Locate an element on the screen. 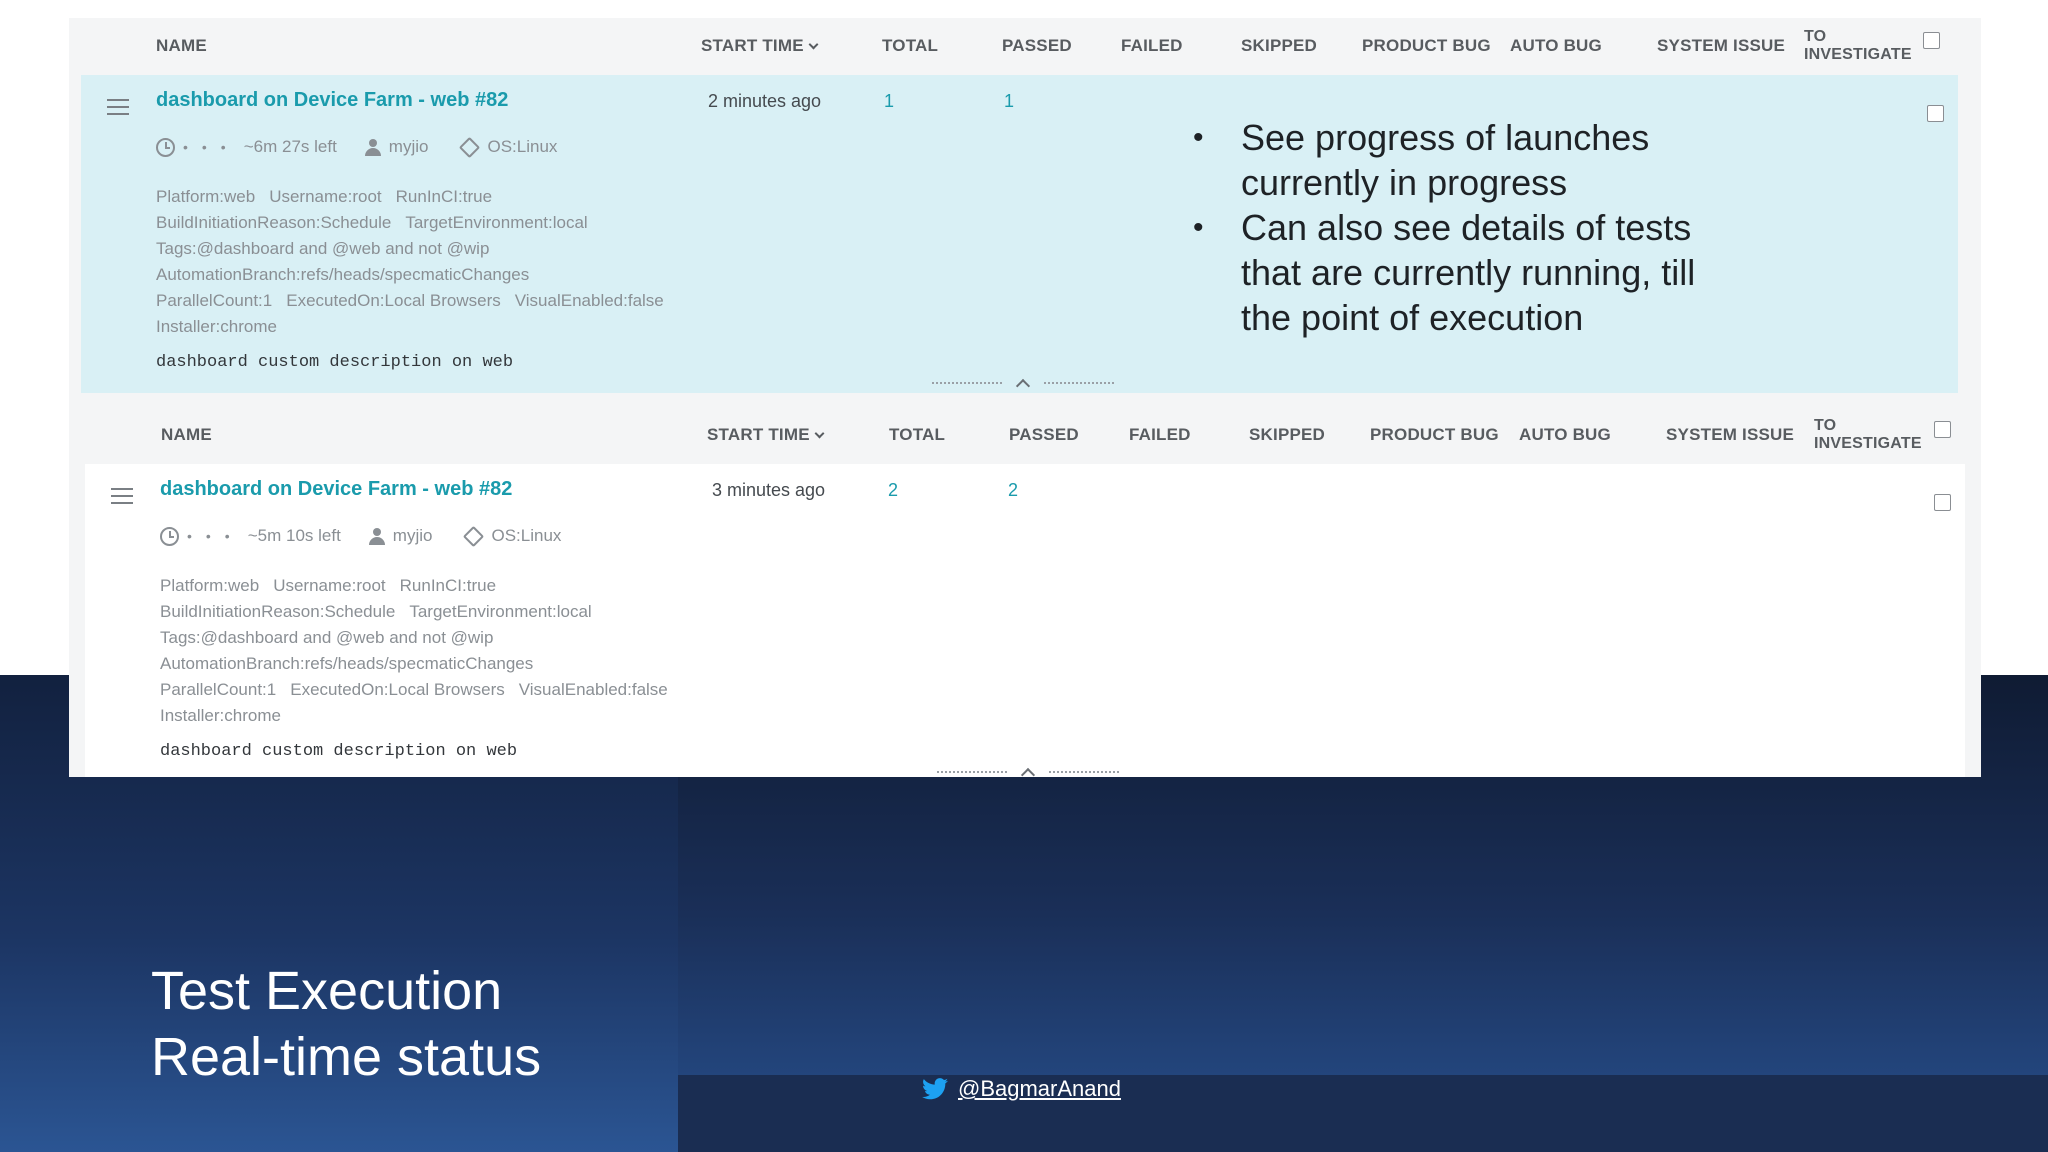 This screenshot has height=1152, width=2048. launch-passed: 1 is located at coordinates (1009, 101).